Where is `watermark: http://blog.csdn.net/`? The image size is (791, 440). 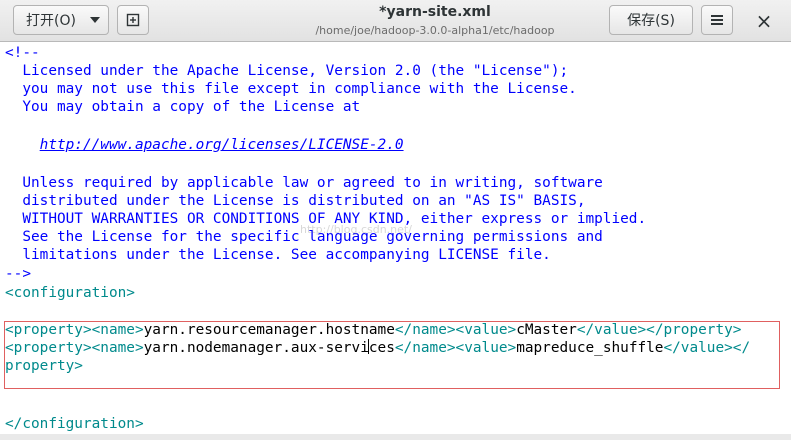
watermark: http://blog.csdn.net/ is located at coordinates (356, 229).